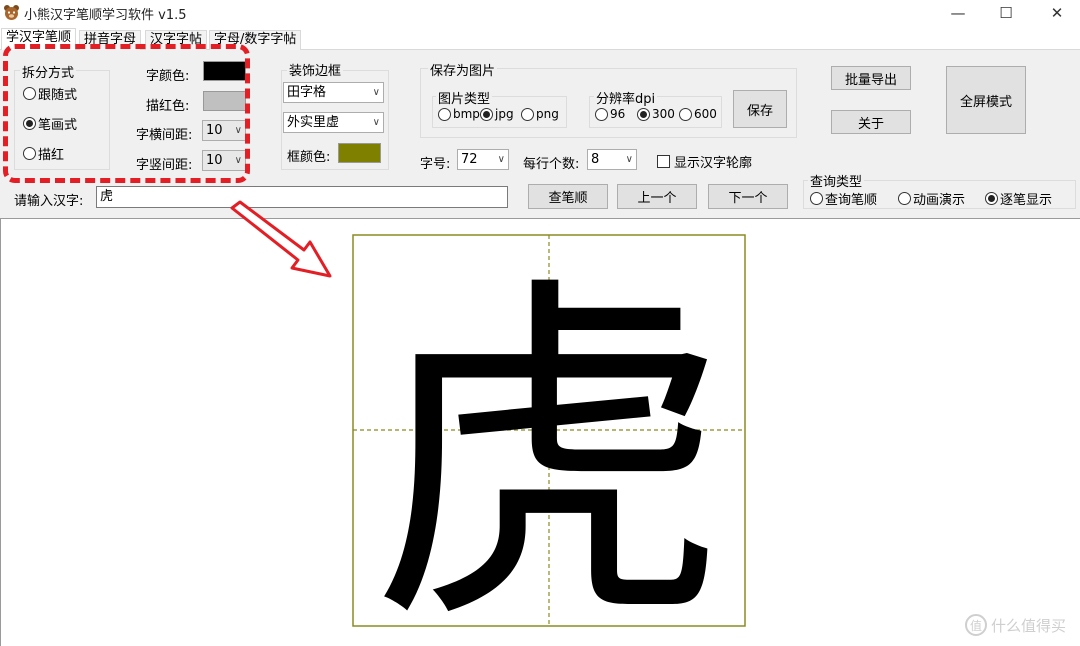 The width and height of the screenshot is (1080, 646). I want to click on char-input-label: 请输入汉字:, so click(49, 201).